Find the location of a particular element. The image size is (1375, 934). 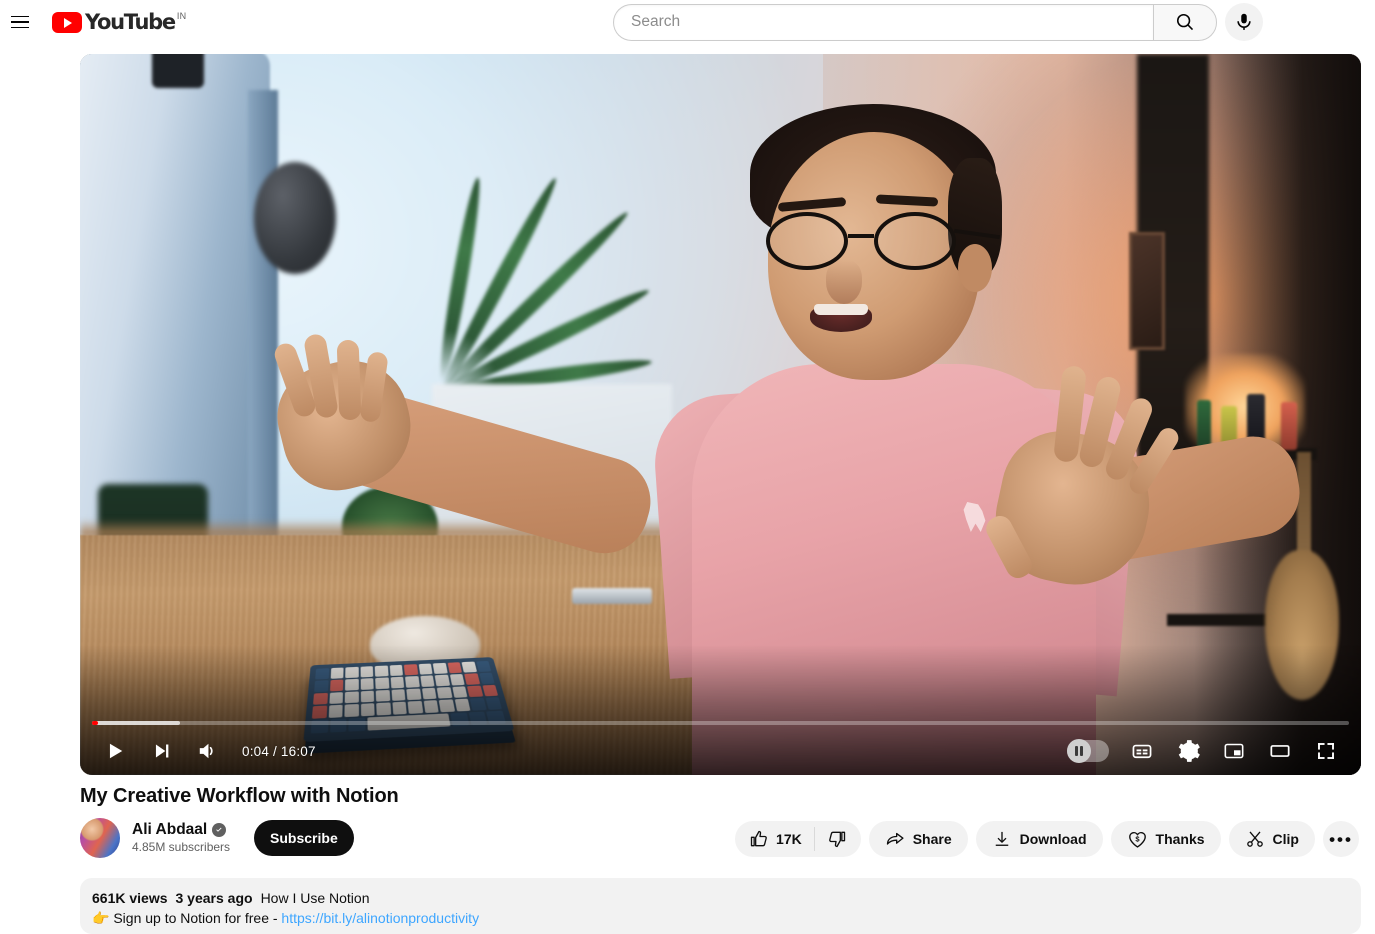

youtube-logo: YouTube IN is located at coordinates (119, 22).